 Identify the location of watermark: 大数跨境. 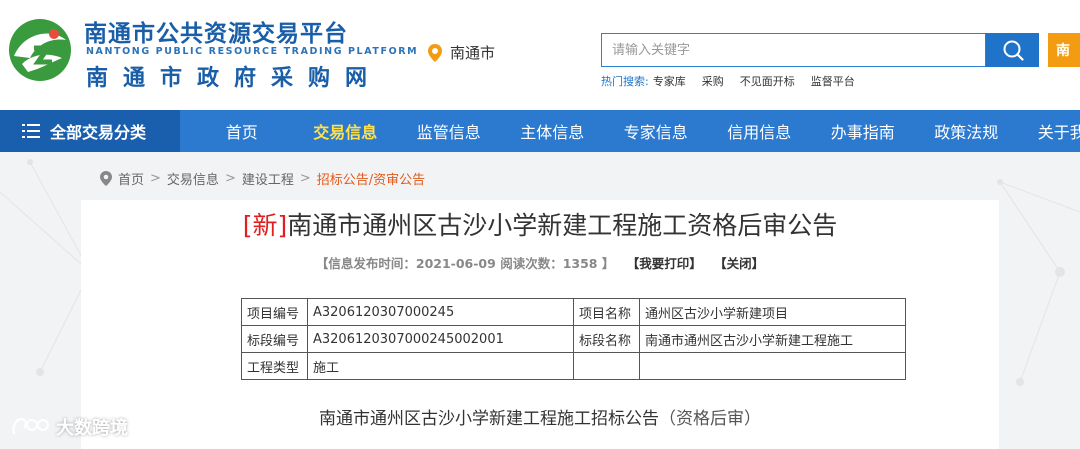
(69, 427).